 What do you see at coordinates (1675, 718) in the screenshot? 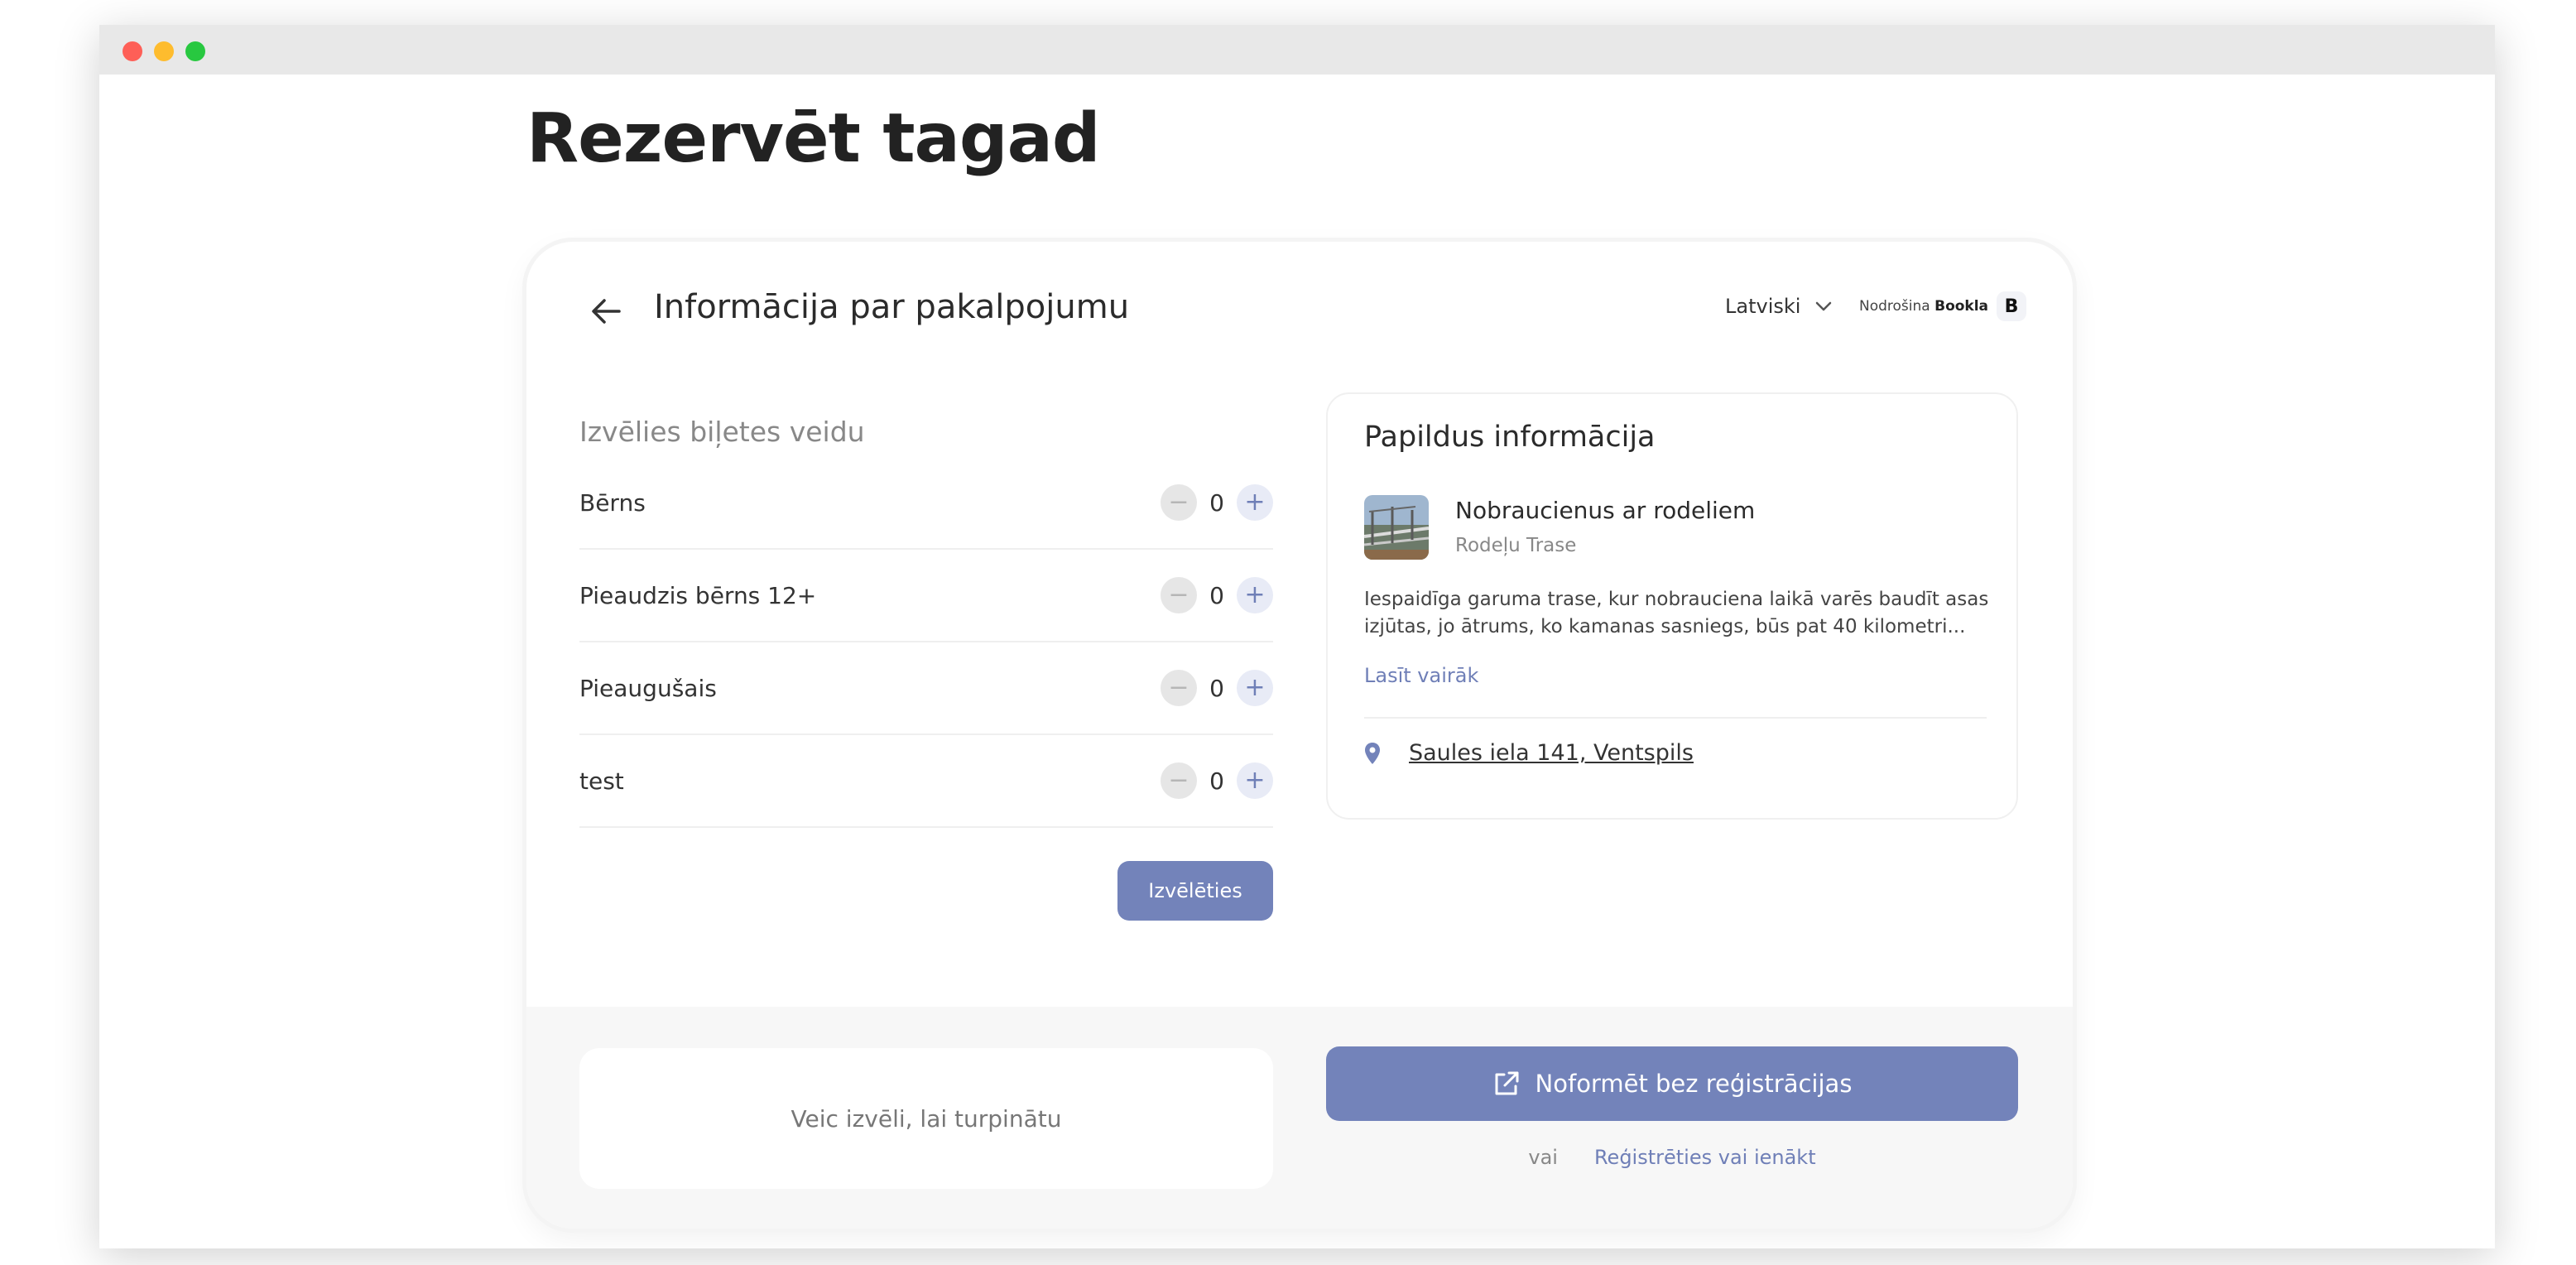
I see `divider` at bounding box center [1675, 718].